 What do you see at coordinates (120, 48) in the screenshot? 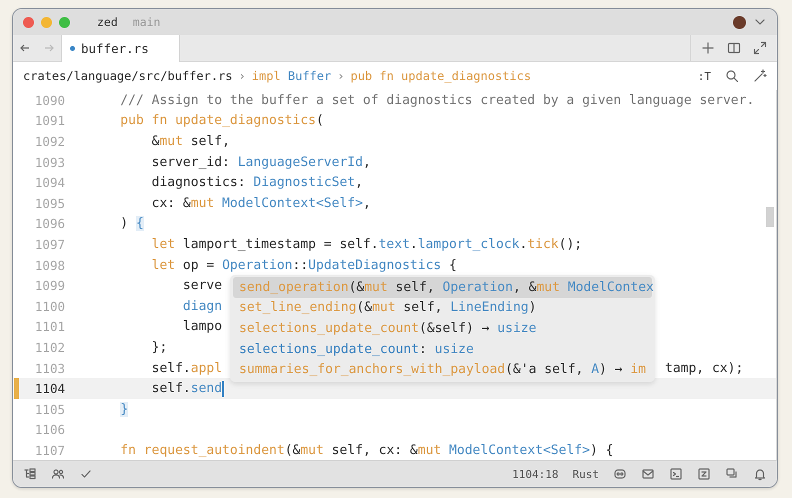
I see `editor-tab: buffer.rs` at bounding box center [120, 48].